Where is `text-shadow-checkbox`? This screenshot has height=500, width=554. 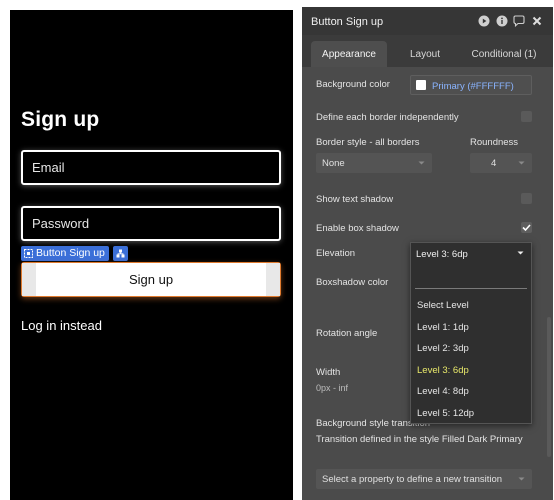 text-shadow-checkbox is located at coordinates (526, 198).